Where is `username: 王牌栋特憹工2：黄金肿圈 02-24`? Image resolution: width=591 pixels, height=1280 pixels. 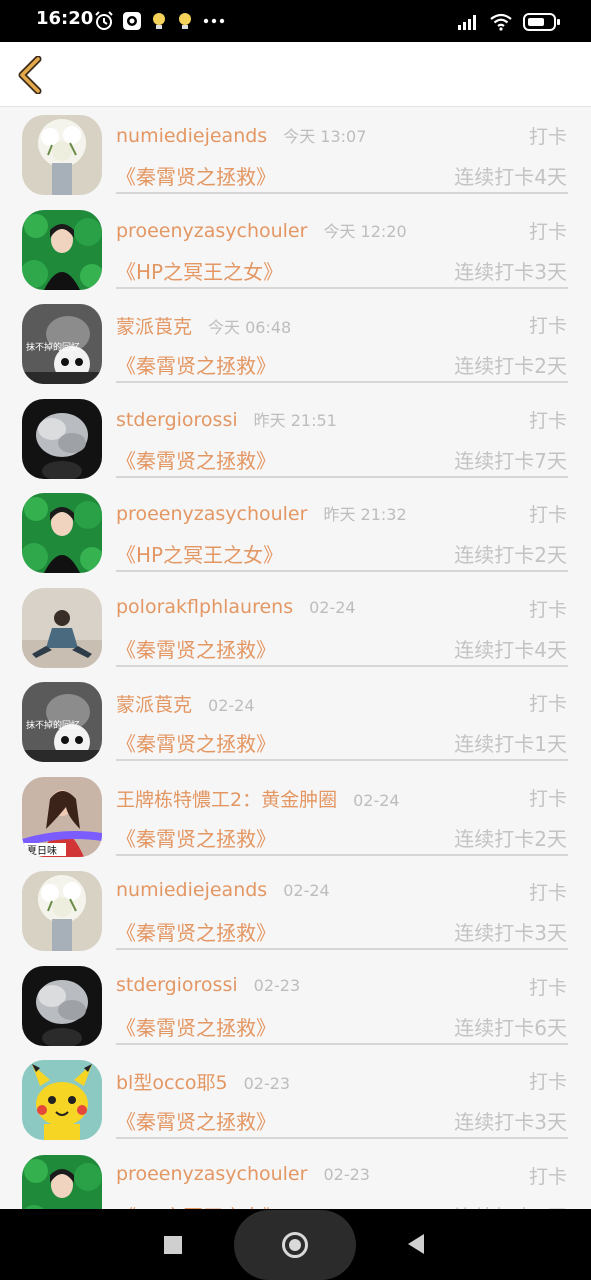
username: 王牌栋特憹工2：黄金肿圈 02-24 is located at coordinates (258, 798).